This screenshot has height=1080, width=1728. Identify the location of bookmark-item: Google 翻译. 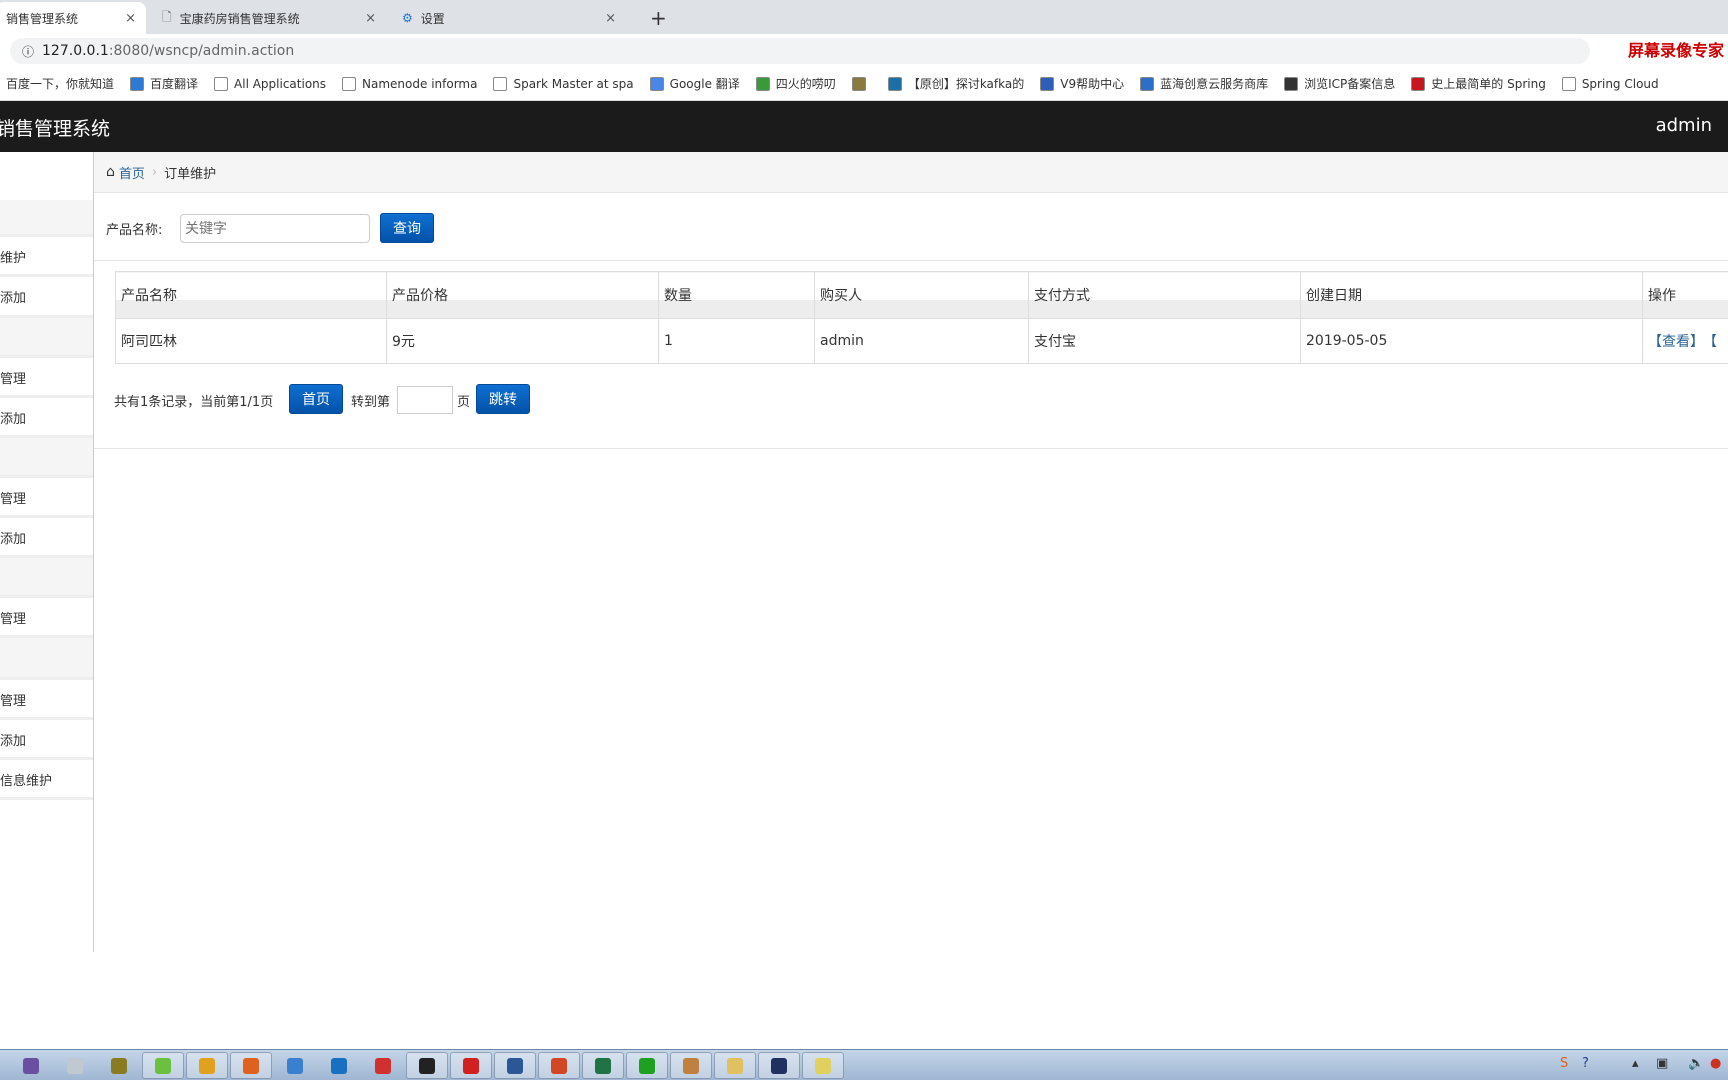
(694, 83).